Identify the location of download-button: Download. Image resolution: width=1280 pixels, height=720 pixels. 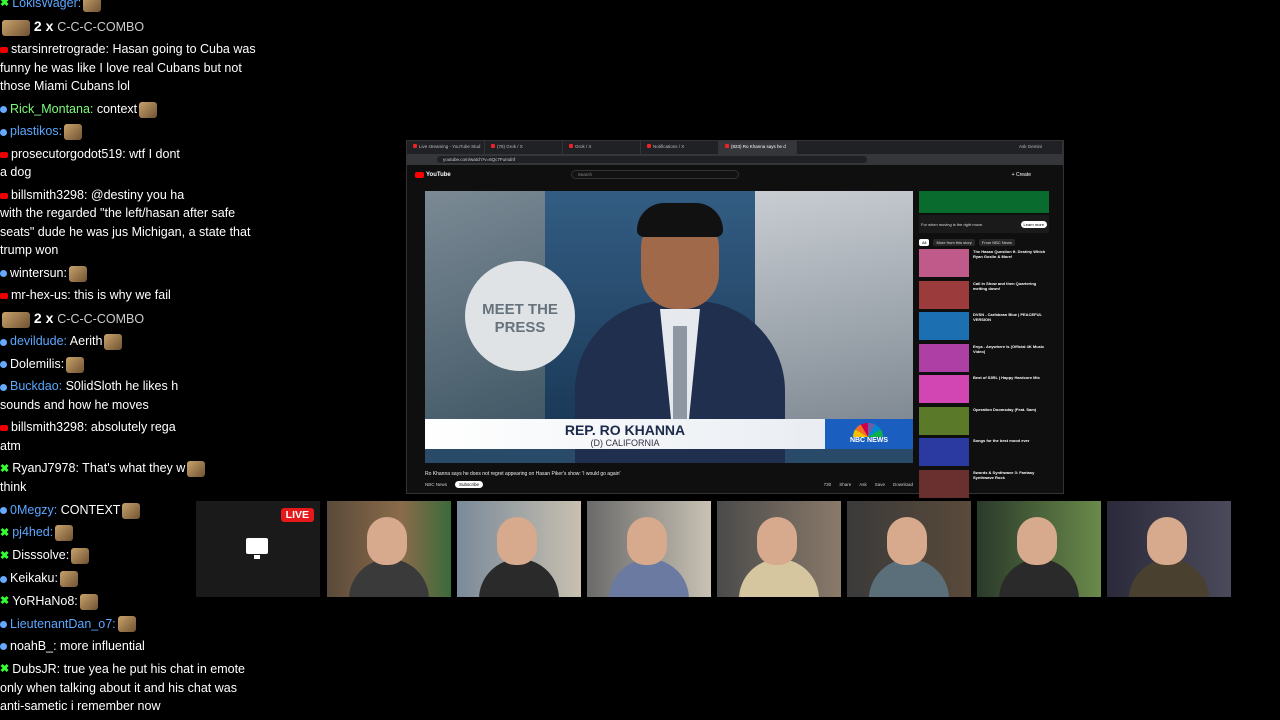
(903, 484).